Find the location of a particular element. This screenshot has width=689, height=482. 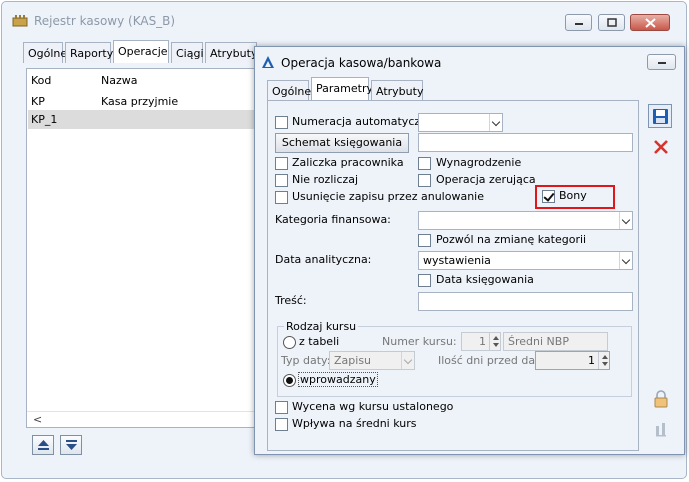

operacja-zerujaca-checkbox is located at coordinates (424, 180).